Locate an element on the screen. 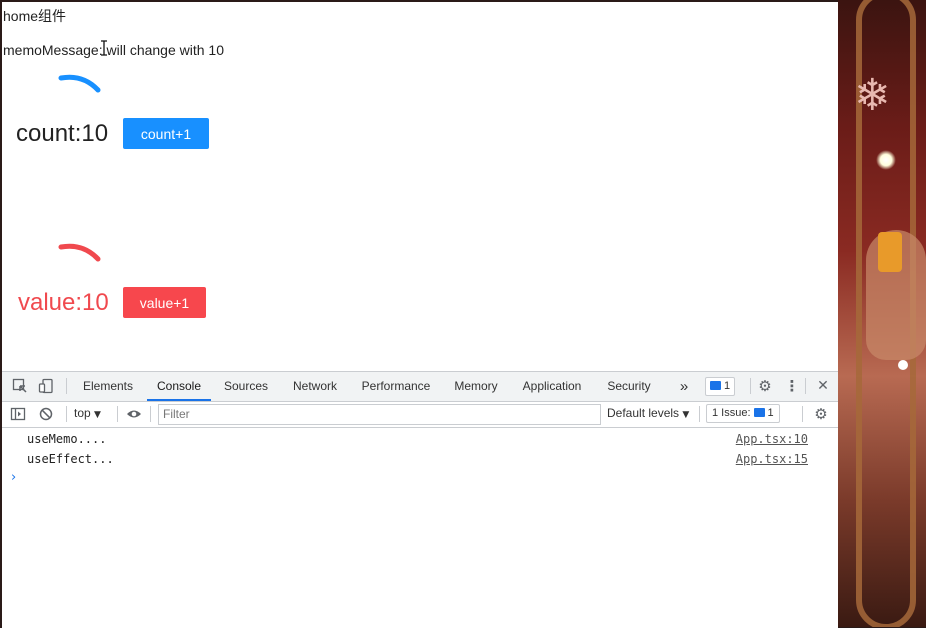 Image resolution: width=926 pixels, height=628 pixels. sidebar-toggle-icon is located at coordinates (18, 414).